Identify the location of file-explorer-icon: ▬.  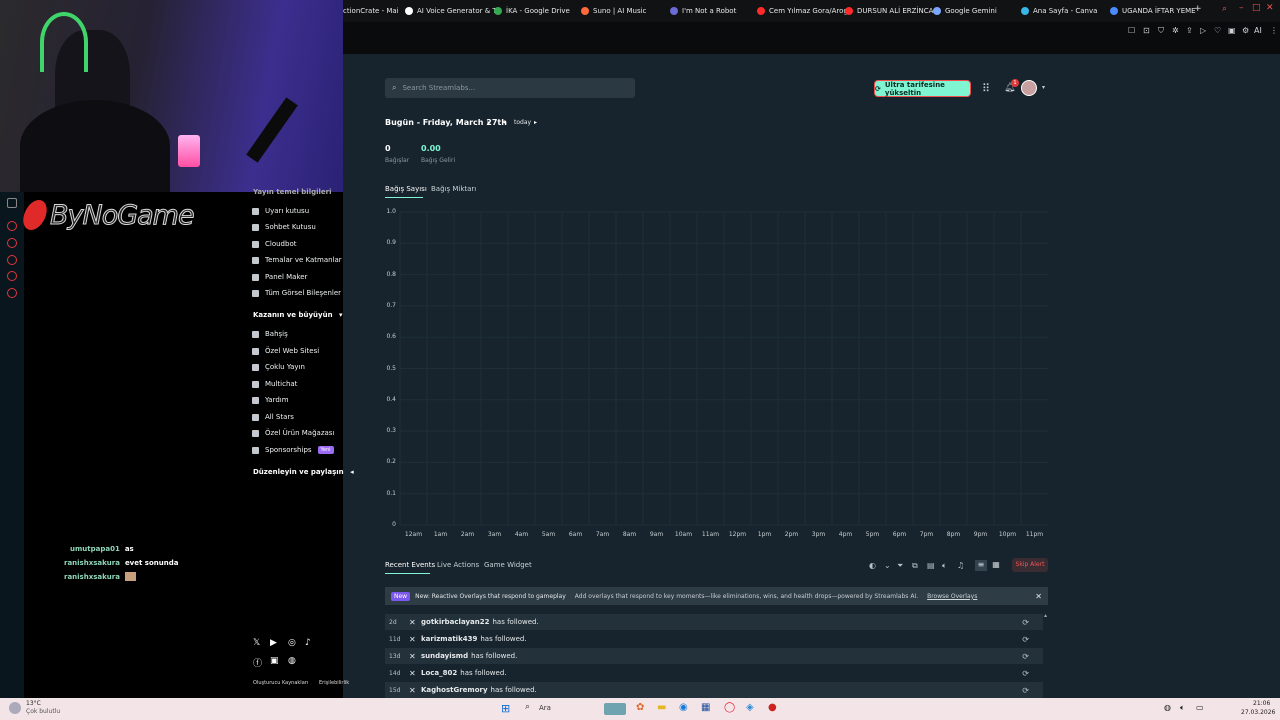
(661, 707).